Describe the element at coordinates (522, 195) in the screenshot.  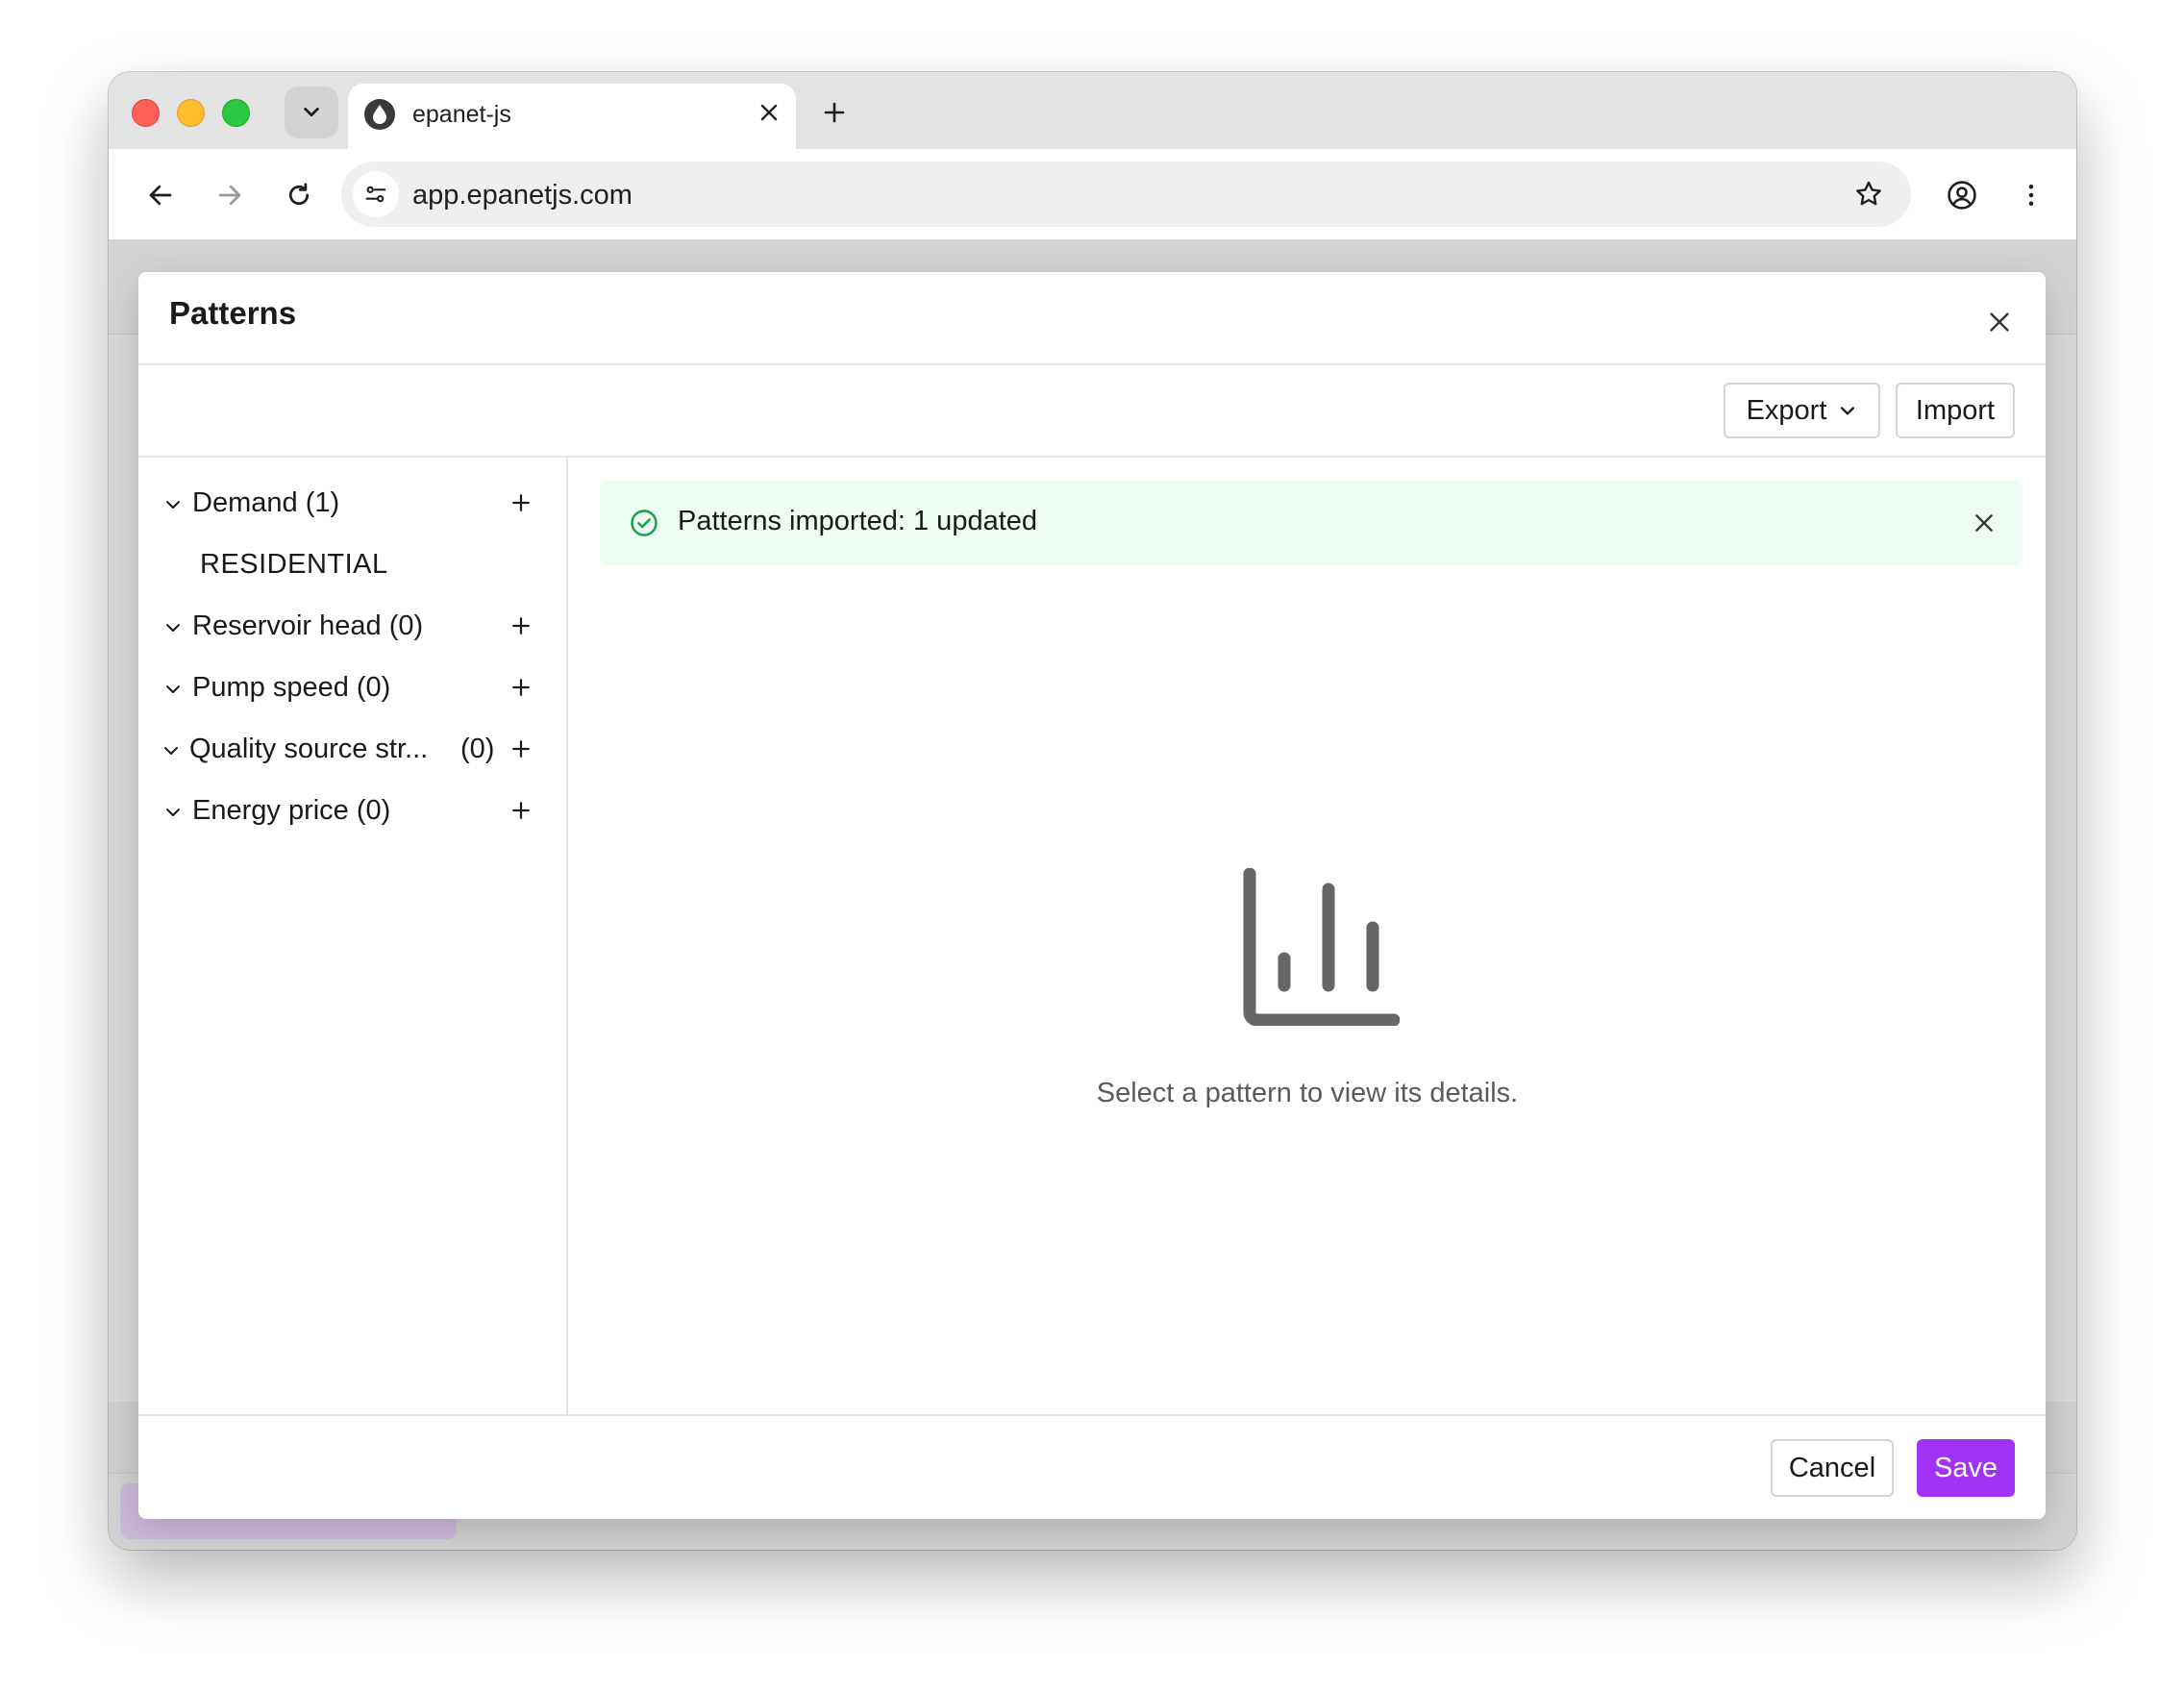
I see `url-text: app.epanetjs.com` at that location.